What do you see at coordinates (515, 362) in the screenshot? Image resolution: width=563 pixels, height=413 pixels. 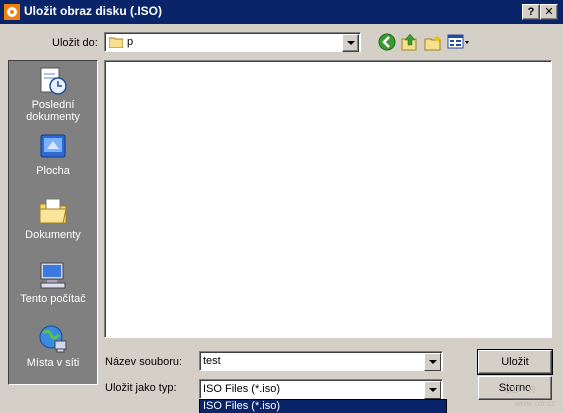 I see `save-button: Uložit` at bounding box center [515, 362].